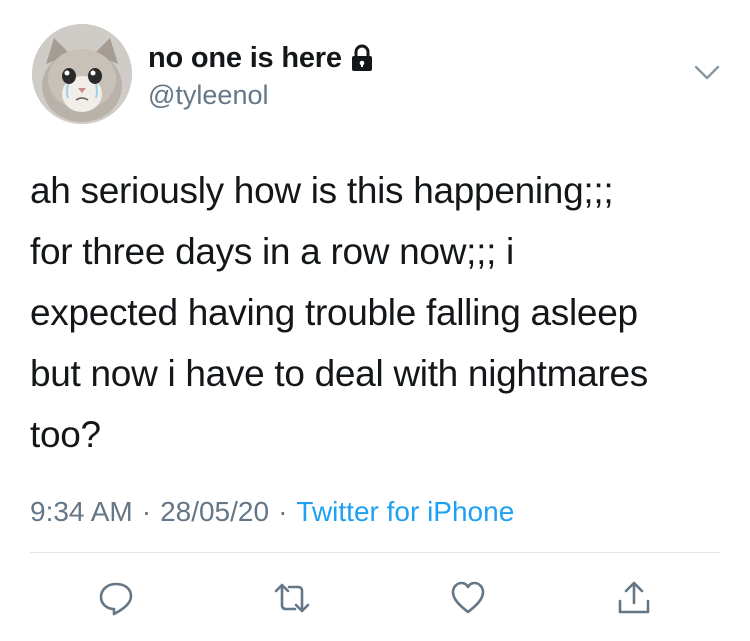 This screenshot has width=750, height=641. I want to click on tweet-line: expected having trouble falling asleep, so click(334, 312).